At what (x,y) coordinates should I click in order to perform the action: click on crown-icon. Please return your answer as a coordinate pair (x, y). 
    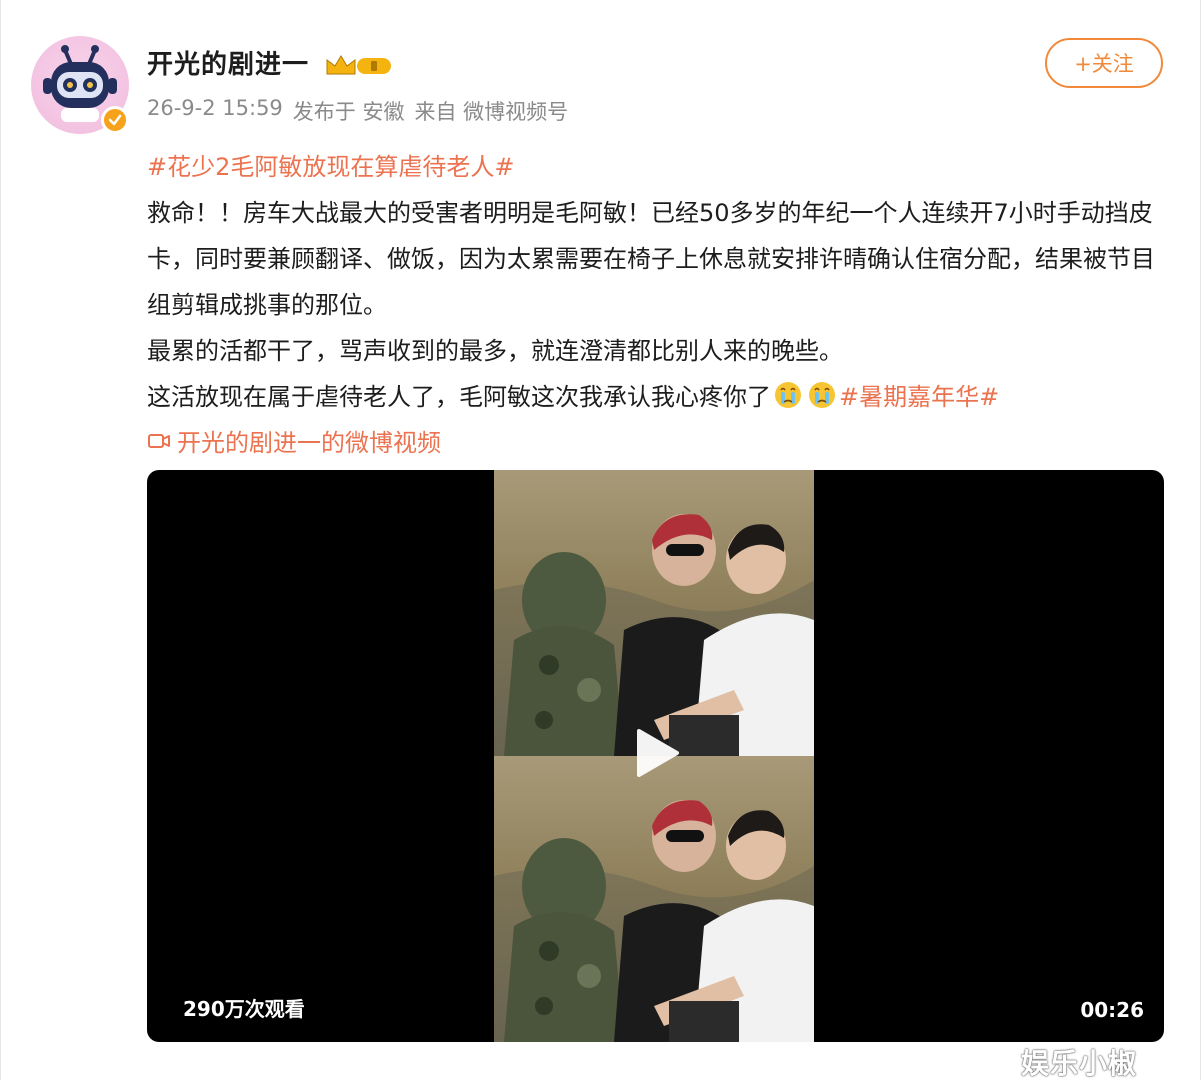
    Looking at the image, I should click on (359, 65).